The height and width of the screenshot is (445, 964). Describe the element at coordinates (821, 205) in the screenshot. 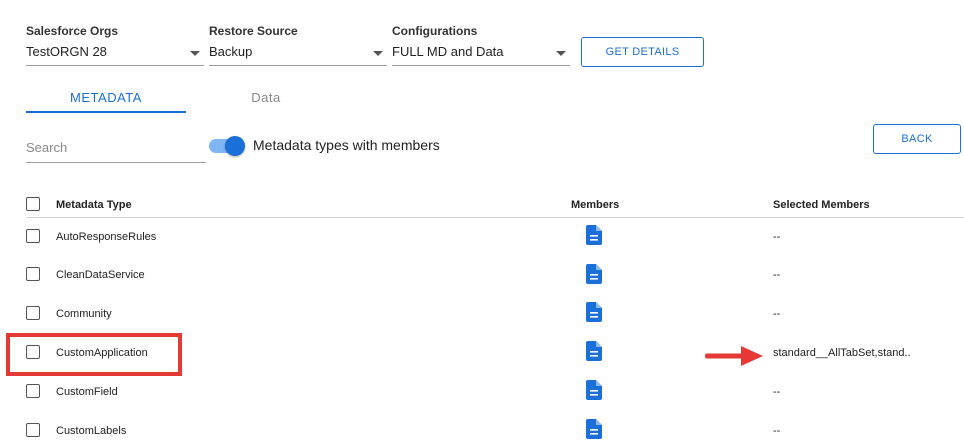

I see `column-header-selected-members: Selected Members` at that location.